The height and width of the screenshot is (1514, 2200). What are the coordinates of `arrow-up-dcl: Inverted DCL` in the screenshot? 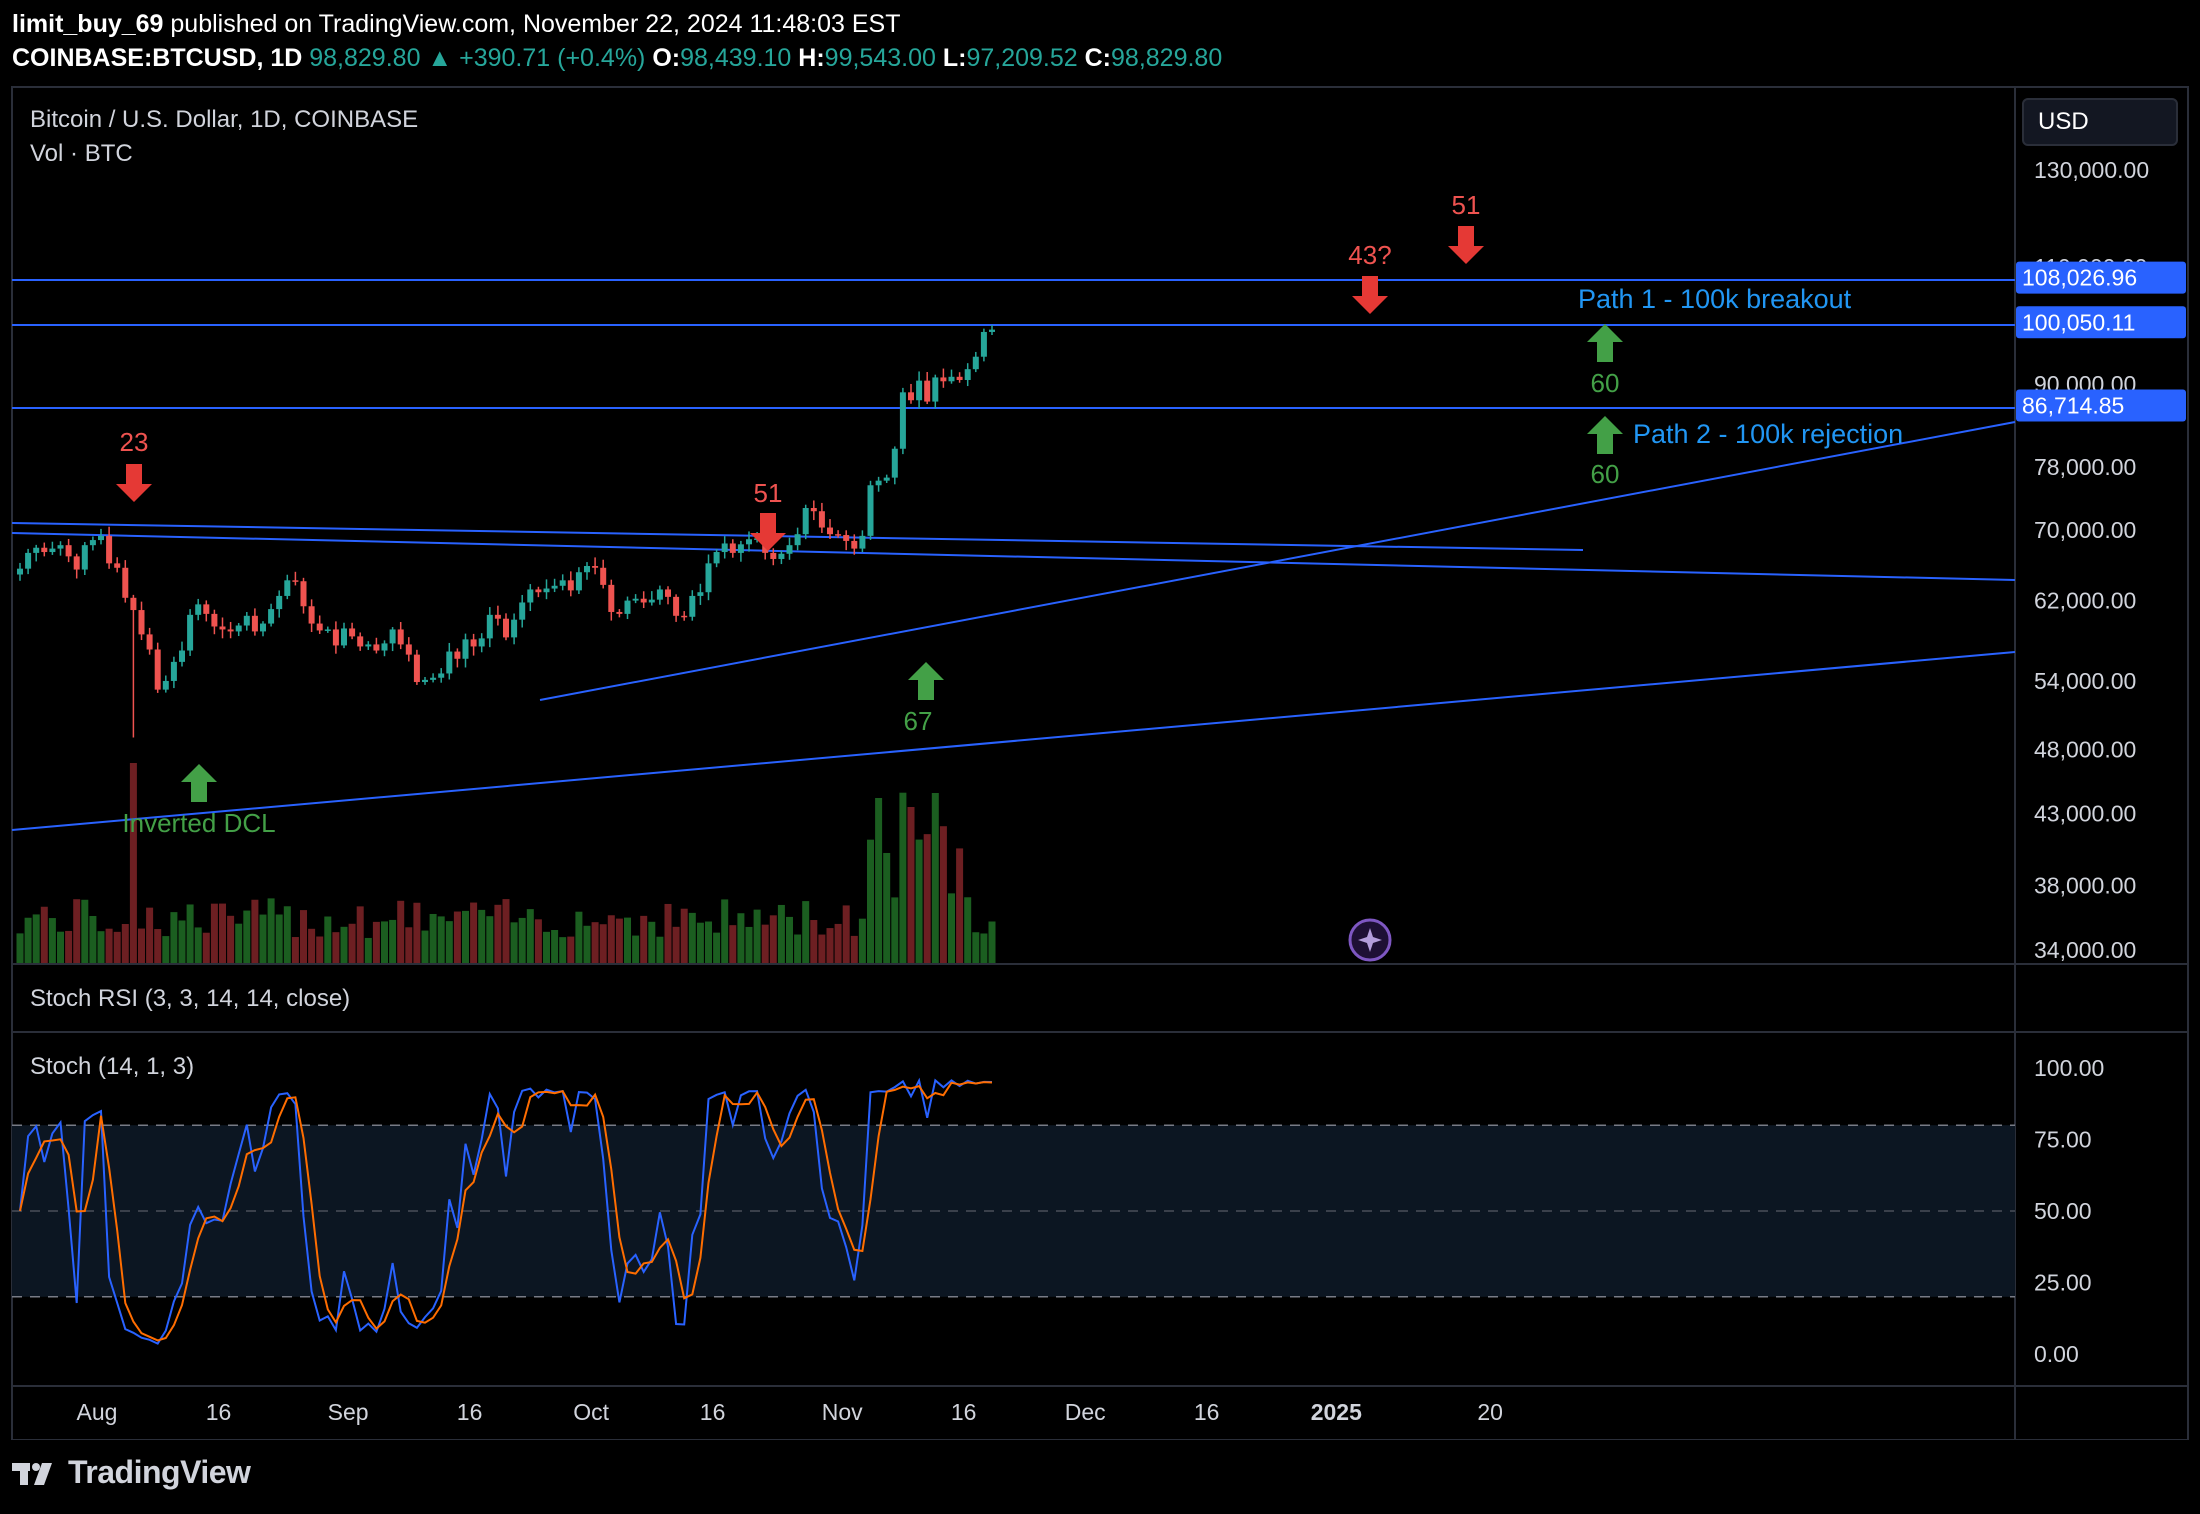 It's located at (199, 801).